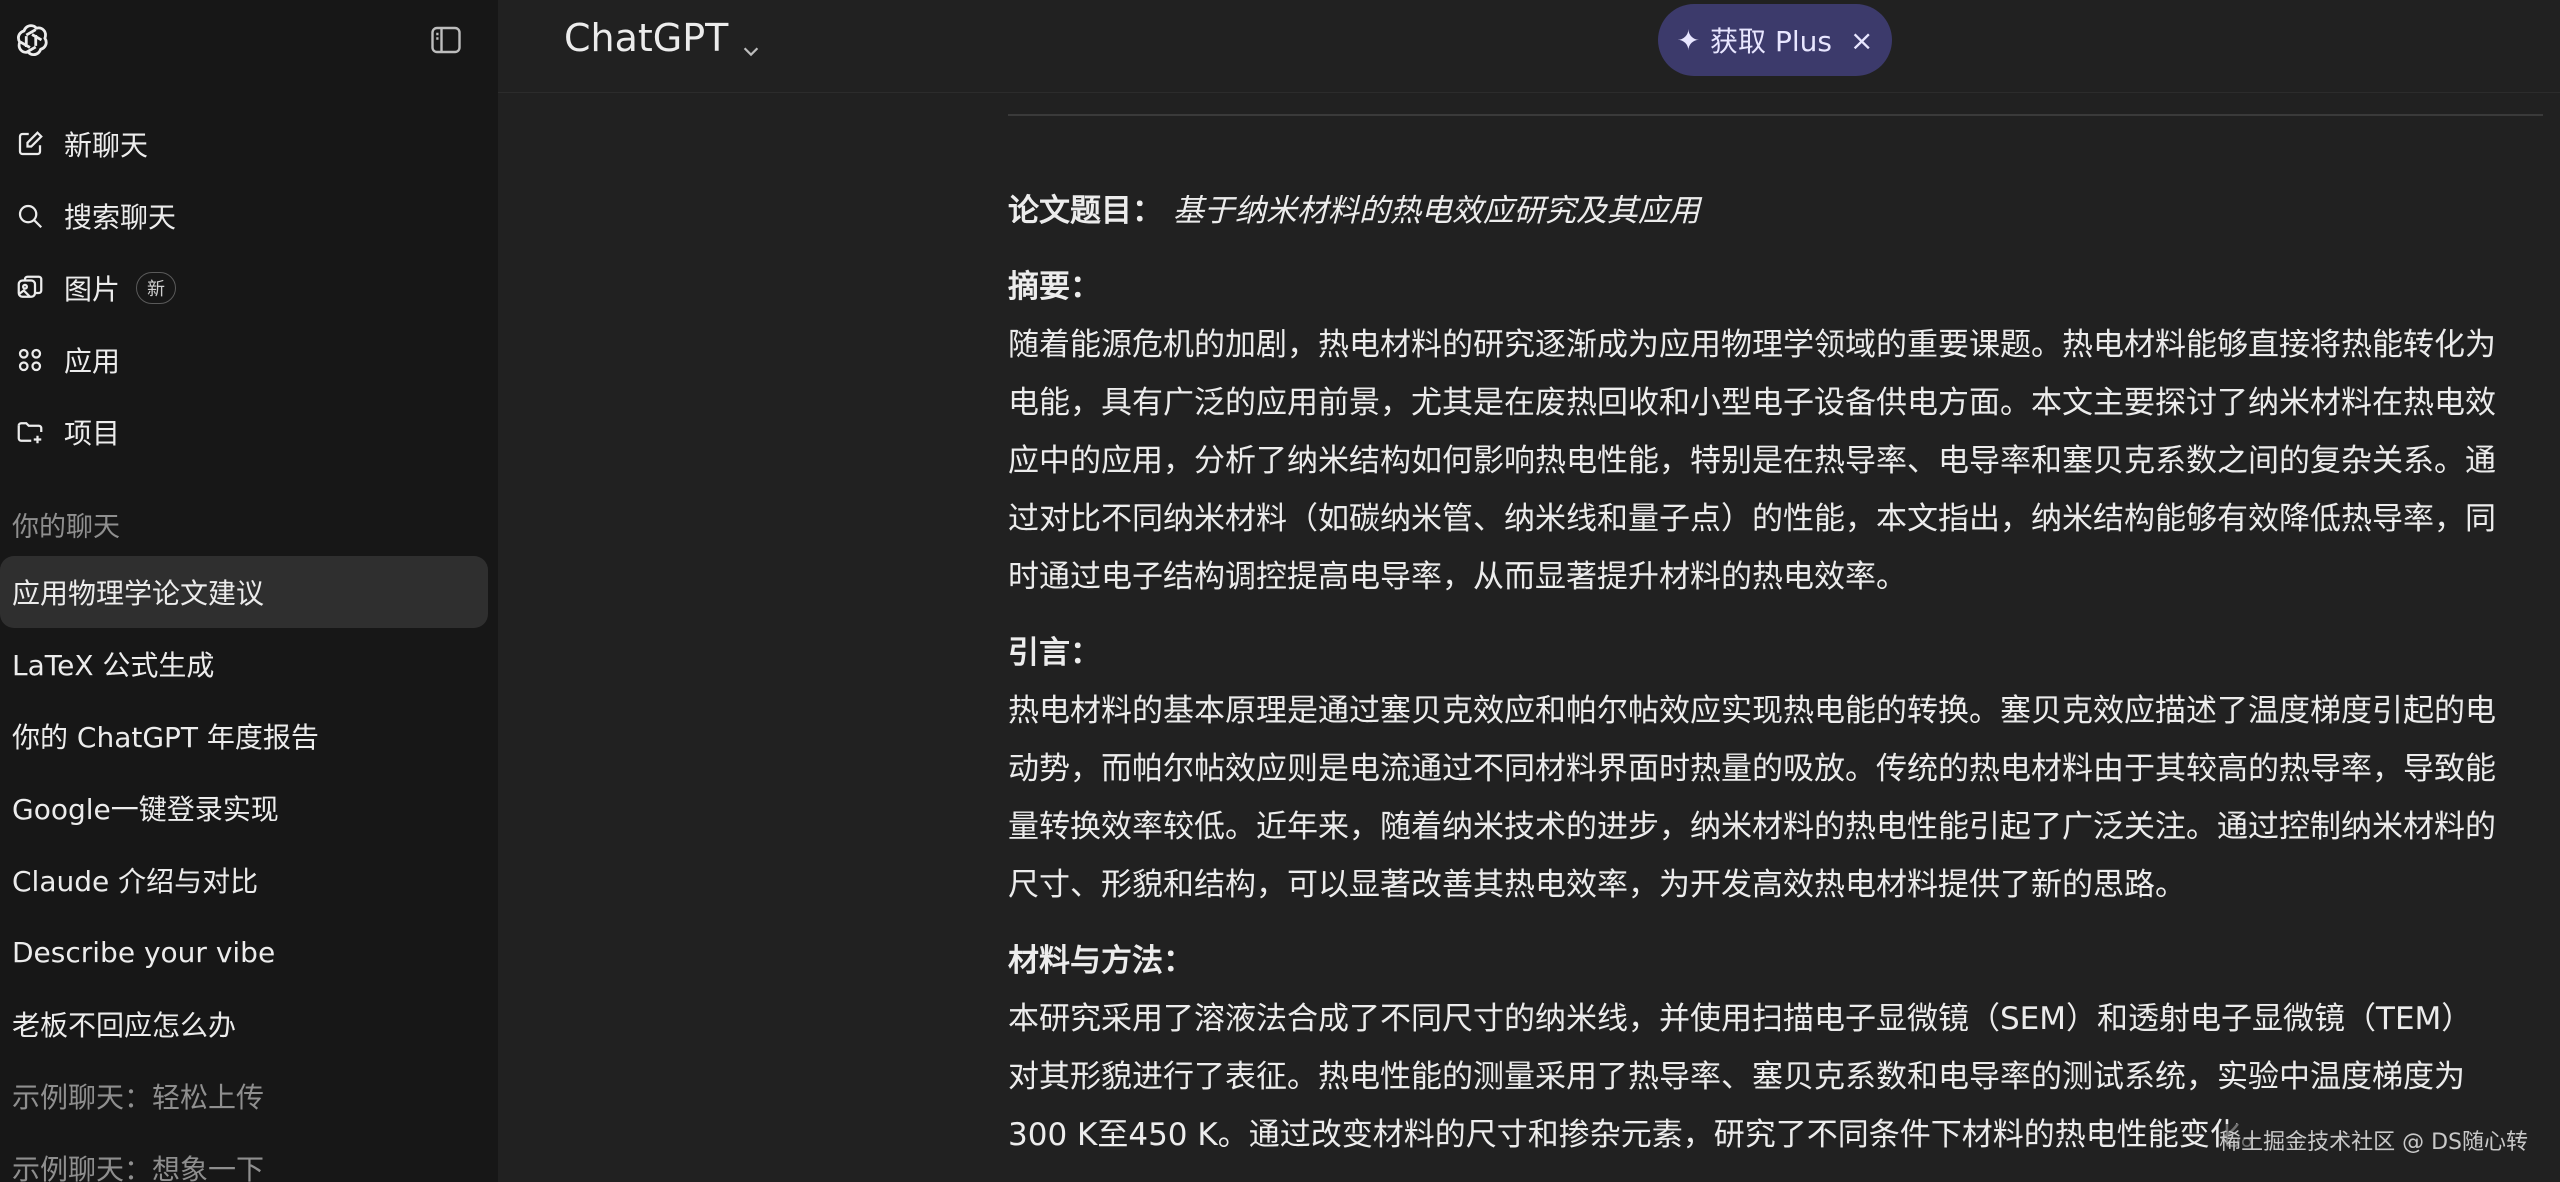 The height and width of the screenshot is (1182, 2560). I want to click on get-plus-label: 获取 Plus, so click(1771, 41).